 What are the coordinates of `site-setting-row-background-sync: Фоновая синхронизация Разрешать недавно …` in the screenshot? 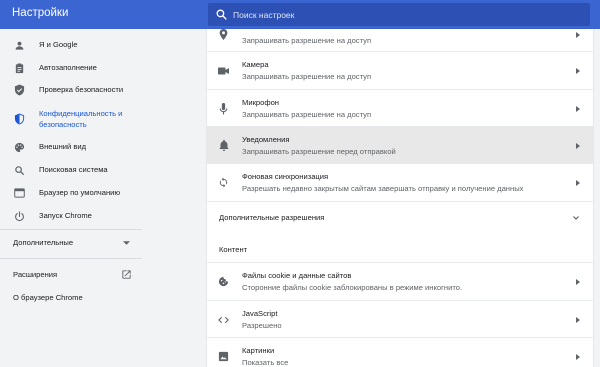 It's located at (400, 182).